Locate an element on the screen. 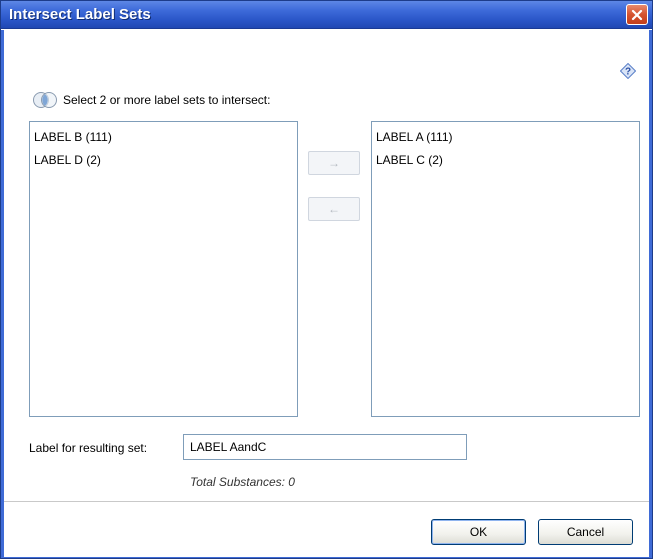 The width and height of the screenshot is (653, 559). arrow-right-icon: → is located at coordinates (334, 163).